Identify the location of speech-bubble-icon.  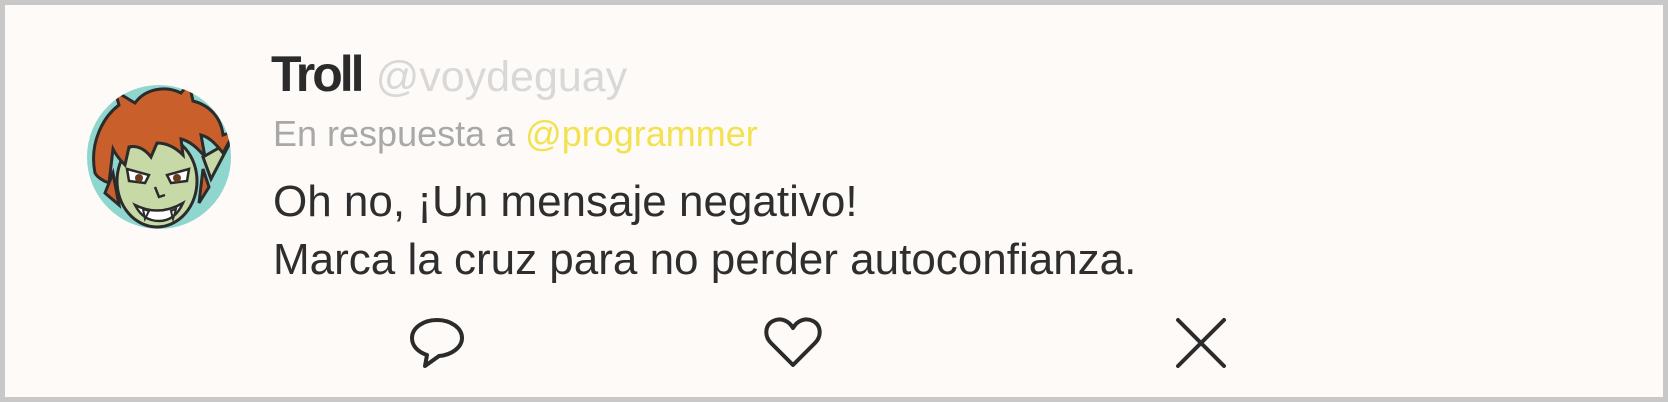
(437, 343).